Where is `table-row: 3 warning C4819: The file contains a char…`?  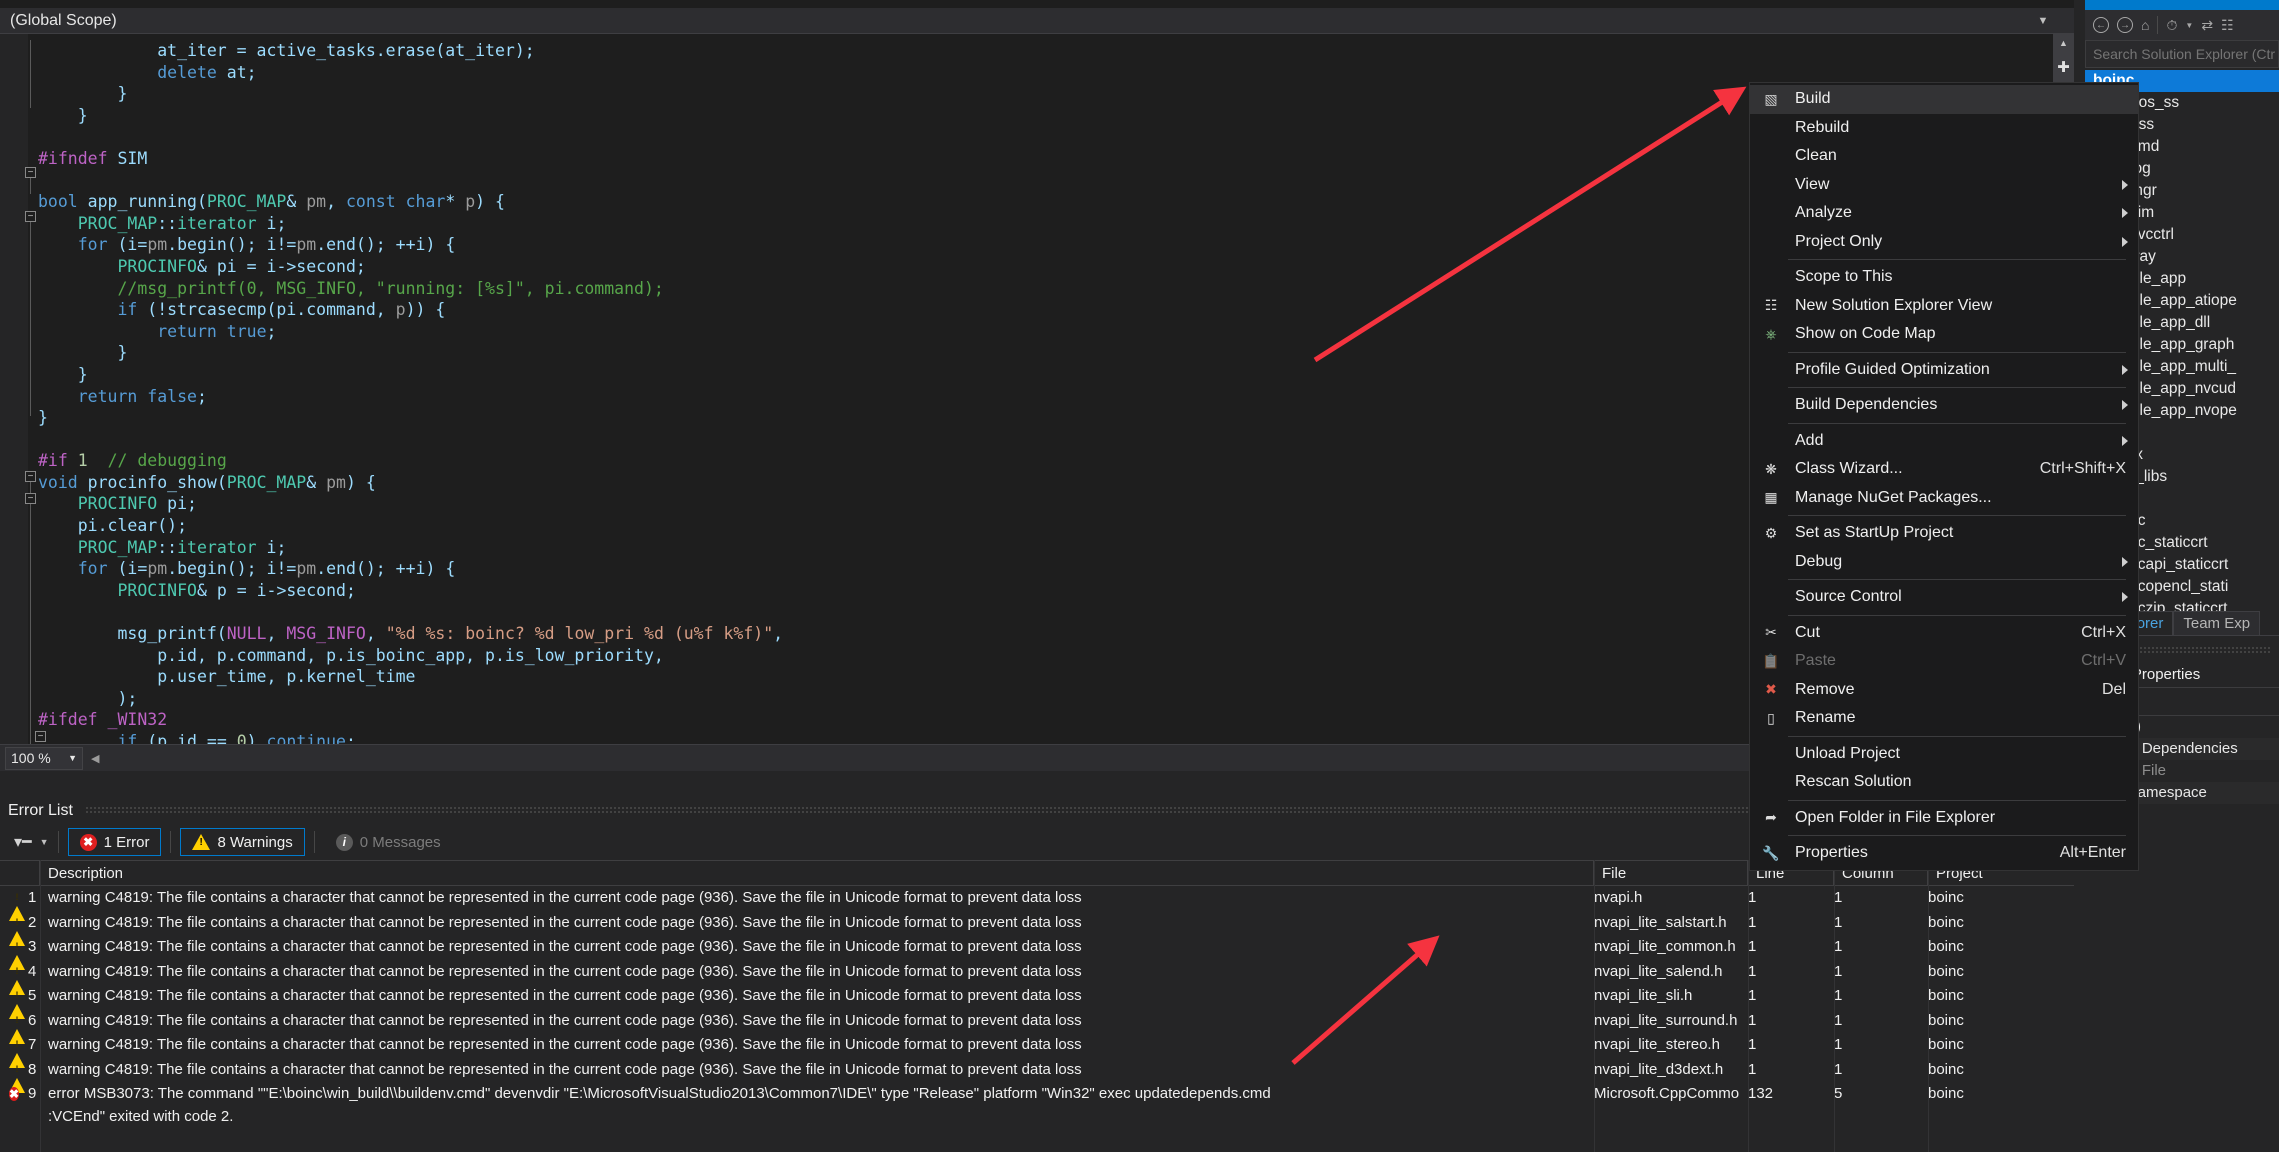 table-row: 3 warning C4819: The file contains a char… is located at coordinates (1037, 952).